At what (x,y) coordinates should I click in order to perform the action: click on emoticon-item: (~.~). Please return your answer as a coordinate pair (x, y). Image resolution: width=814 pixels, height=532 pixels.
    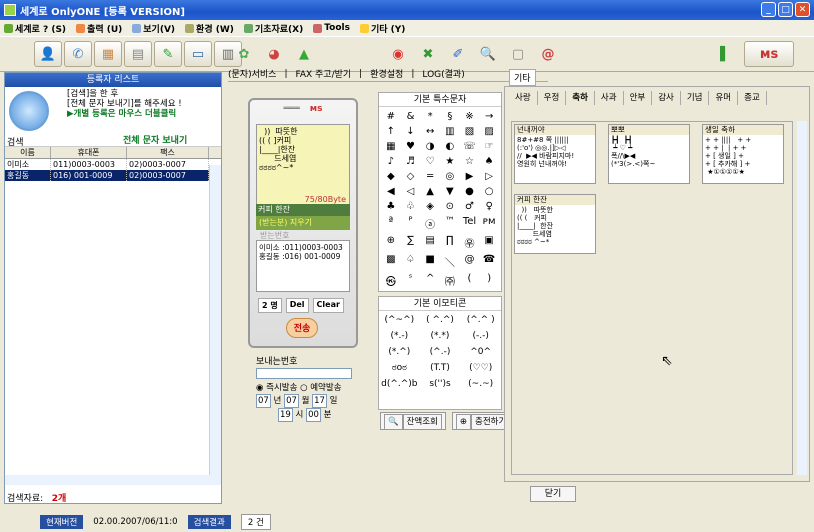
    Looking at the image, I should click on (480, 384).